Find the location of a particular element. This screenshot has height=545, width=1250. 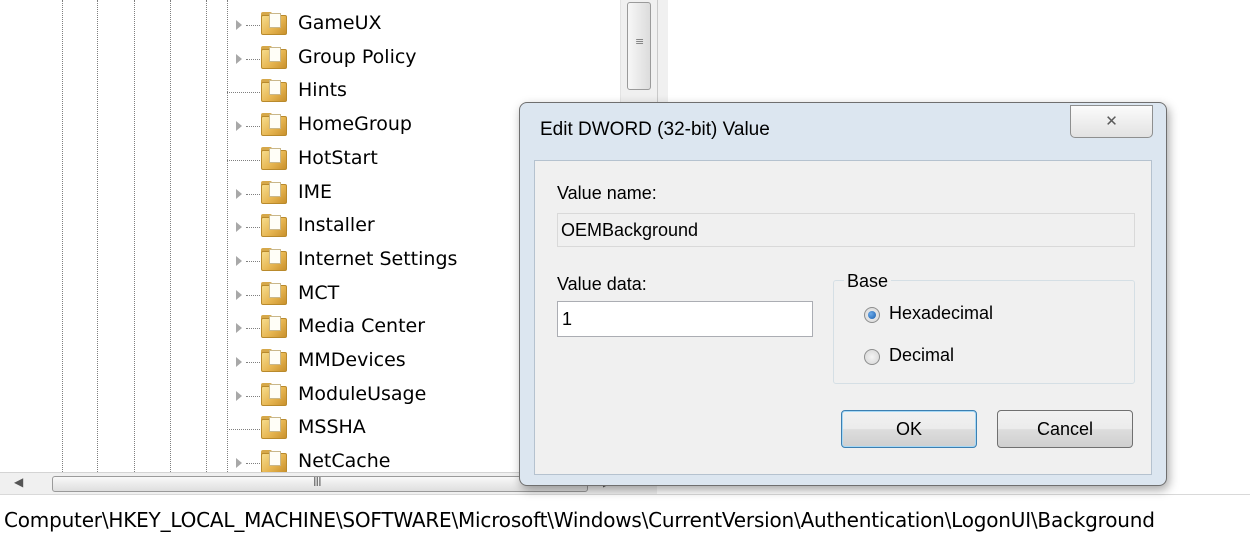

decimal-radio is located at coordinates (872, 357).